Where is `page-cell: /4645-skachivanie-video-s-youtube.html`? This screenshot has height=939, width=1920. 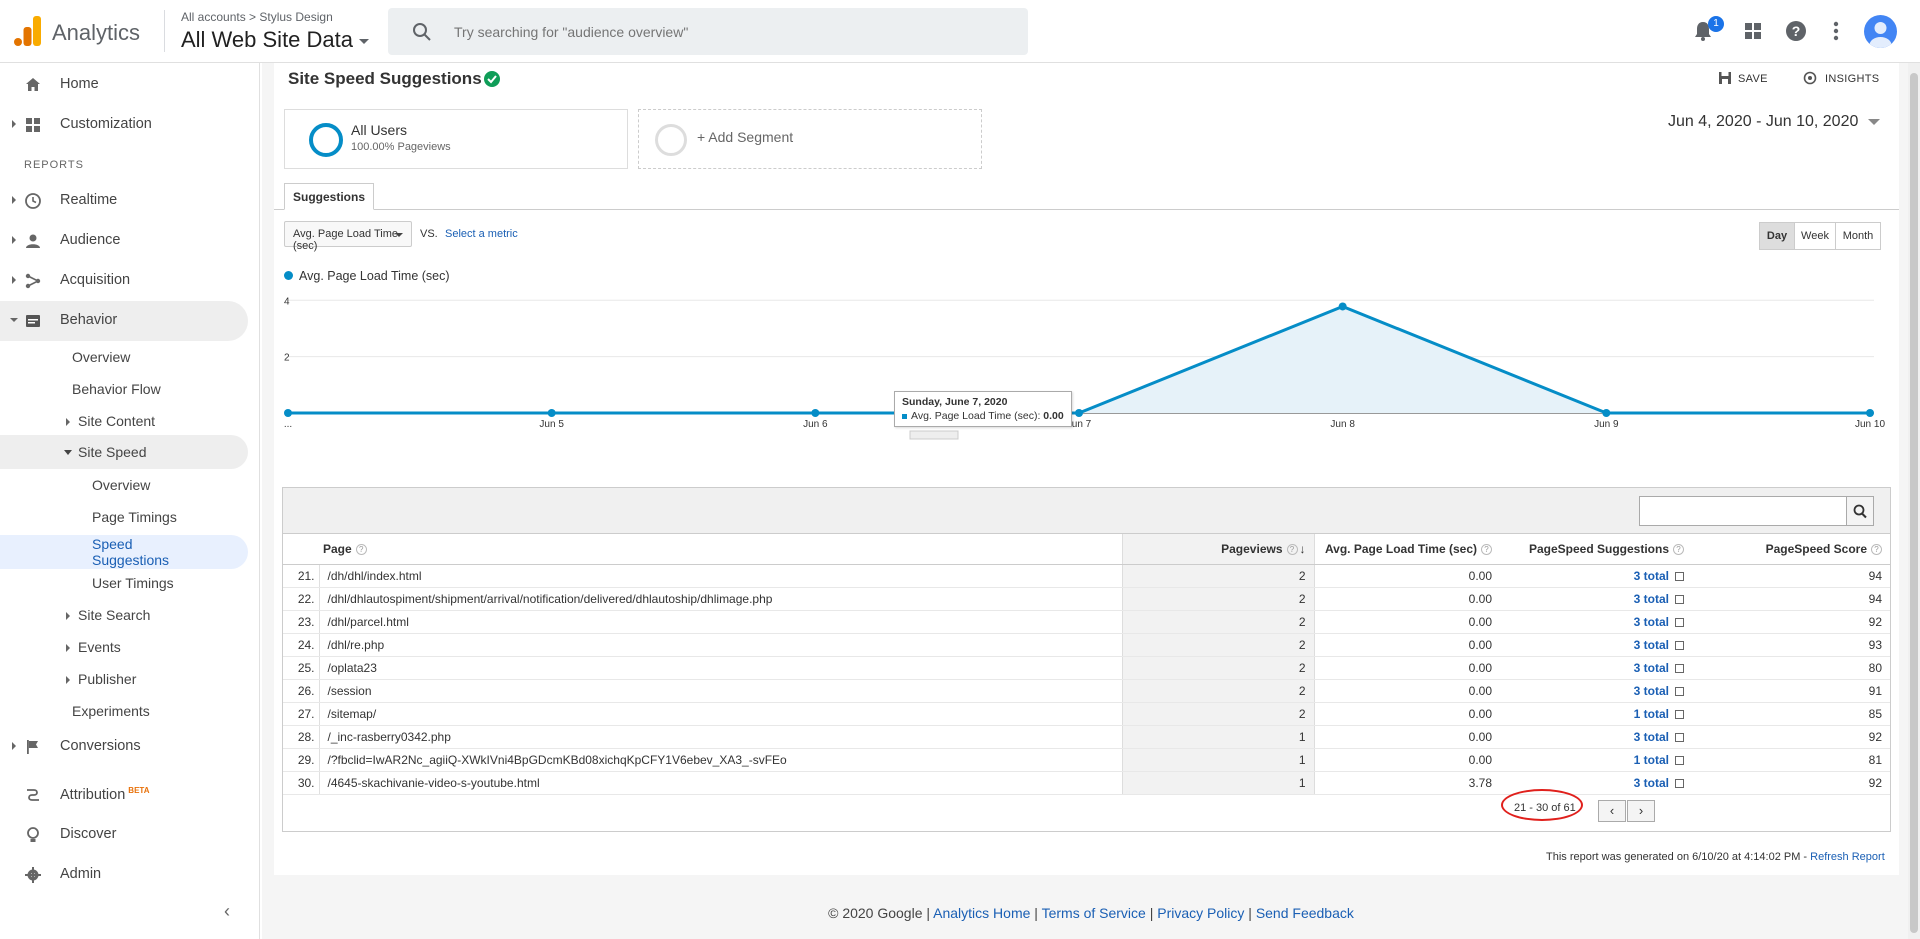 page-cell: /4645-skachivanie-video-s-youtube.html is located at coordinates (720, 783).